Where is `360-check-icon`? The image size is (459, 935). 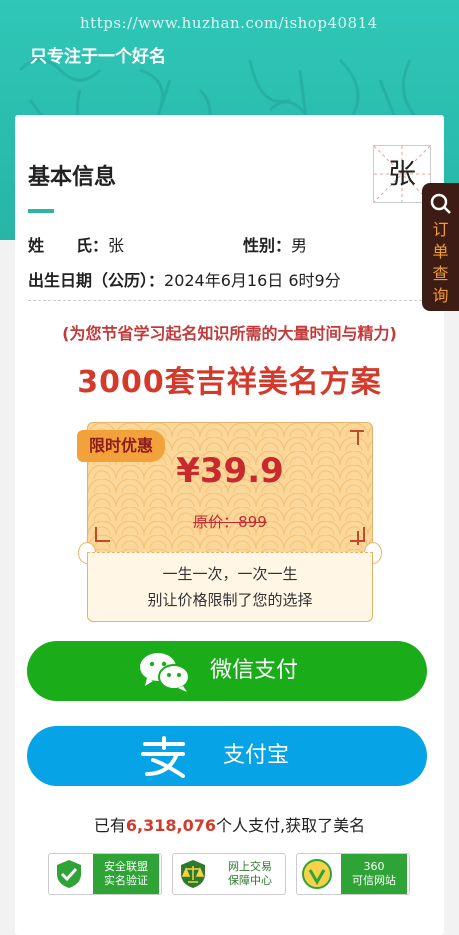
360-check-icon is located at coordinates (317, 874).